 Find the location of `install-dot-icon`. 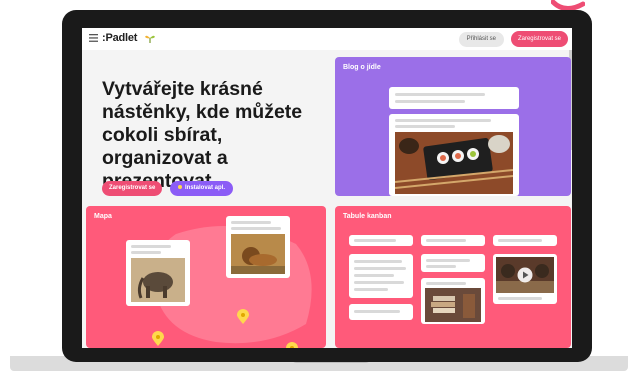

install-dot-icon is located at coordinates (180, 187).